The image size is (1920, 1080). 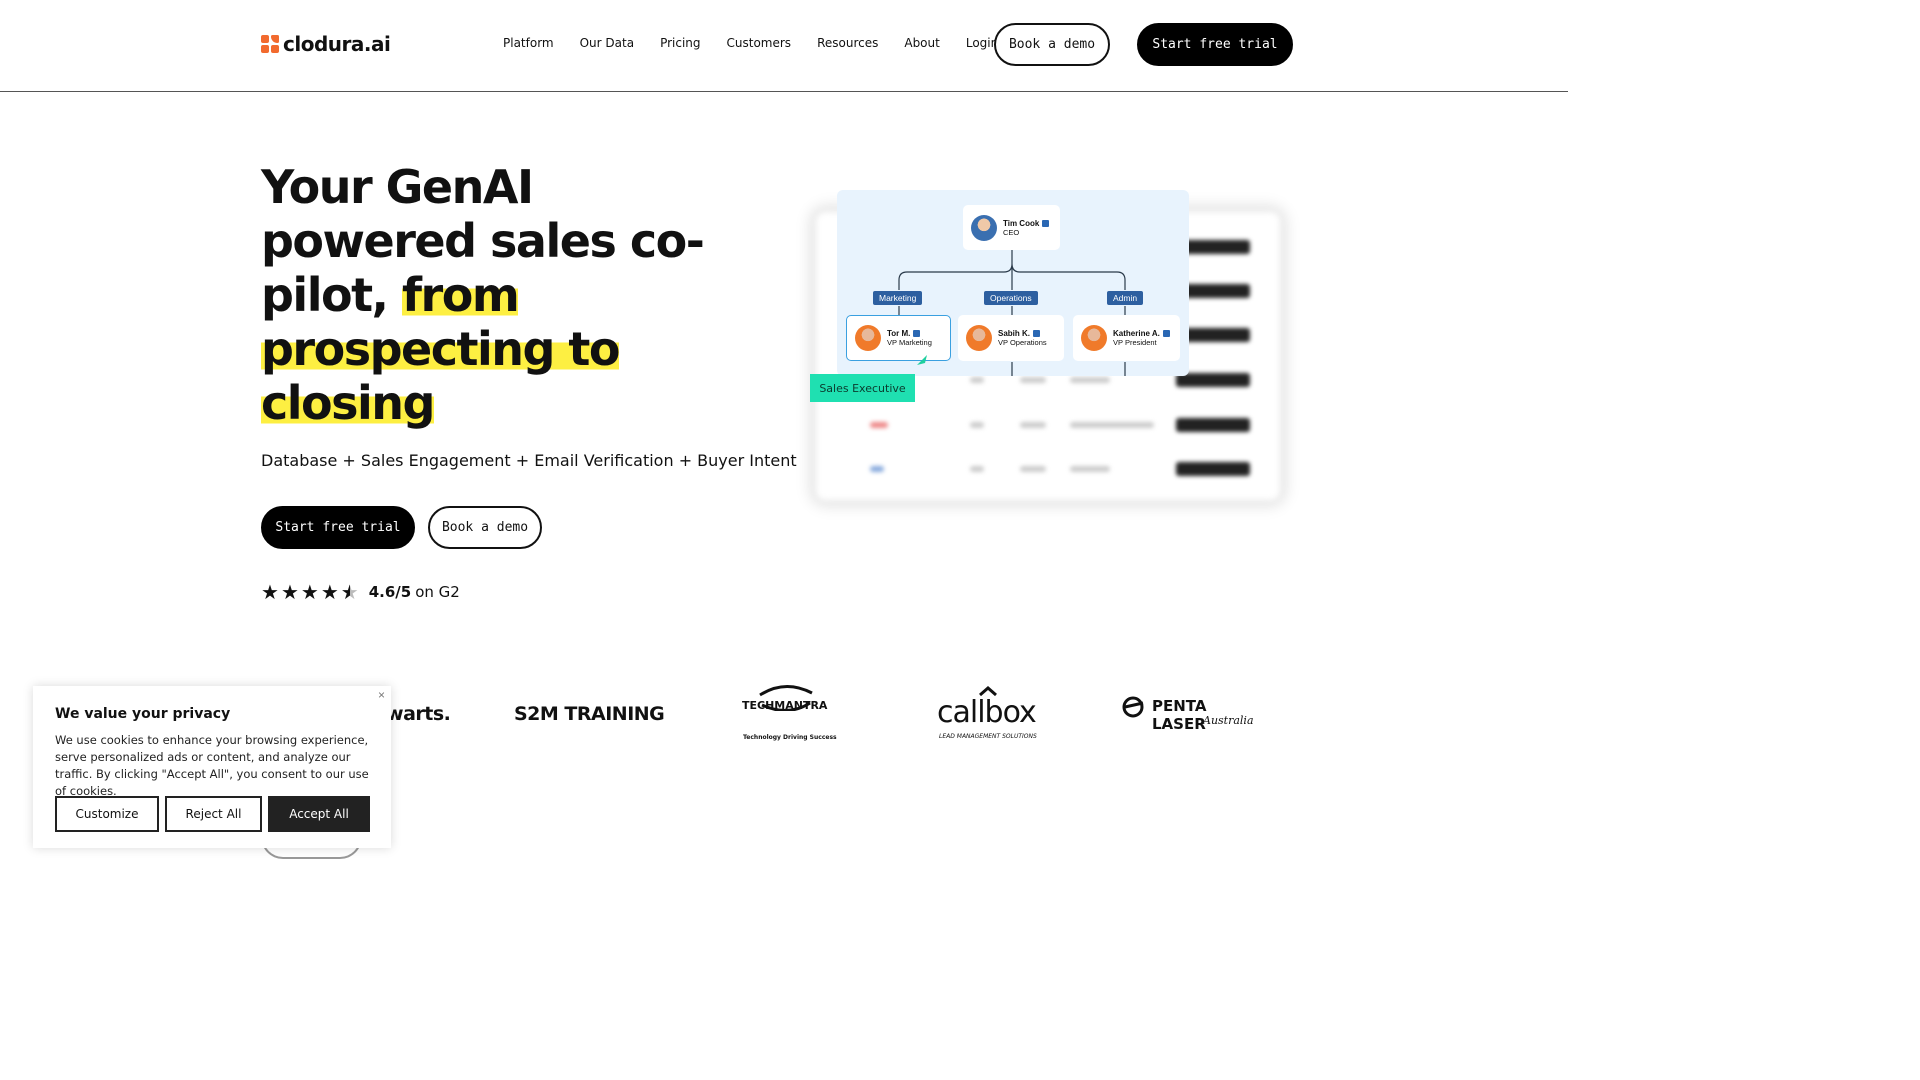 I want to click on nav-resources: Resources, so click(x=847, y=43).